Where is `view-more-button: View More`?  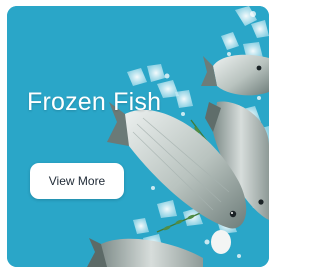 view-more-button: View More is located at coordinates (77, 181).